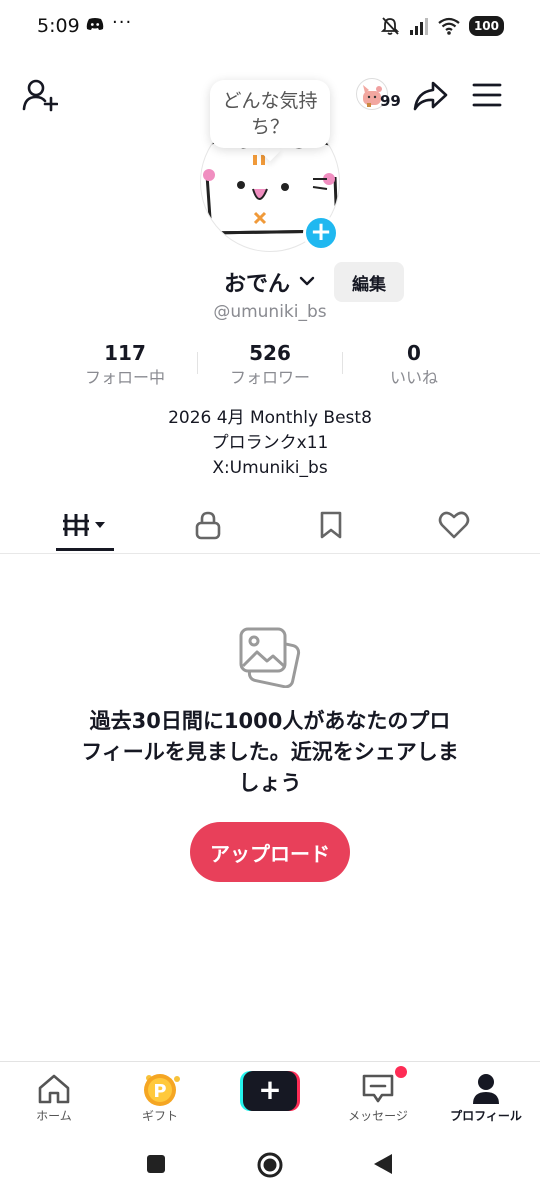  I want to click on stat-followers-label: フォロワー, so click(269, 377).